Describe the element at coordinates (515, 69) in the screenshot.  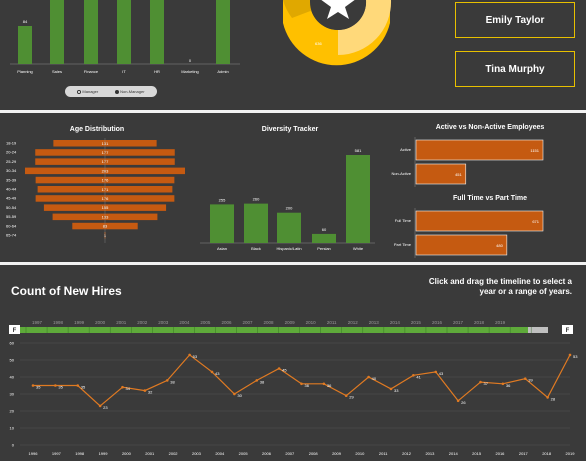
I see `employee-name-card: Tina Murphy` at that location.